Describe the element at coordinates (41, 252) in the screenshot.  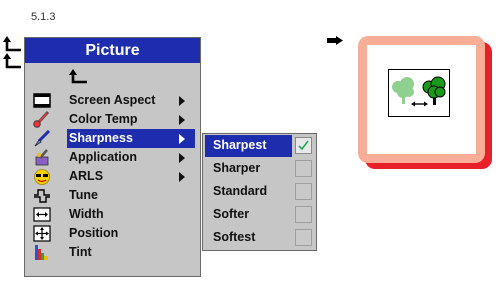
I see `tint-bars-icon` at that location.